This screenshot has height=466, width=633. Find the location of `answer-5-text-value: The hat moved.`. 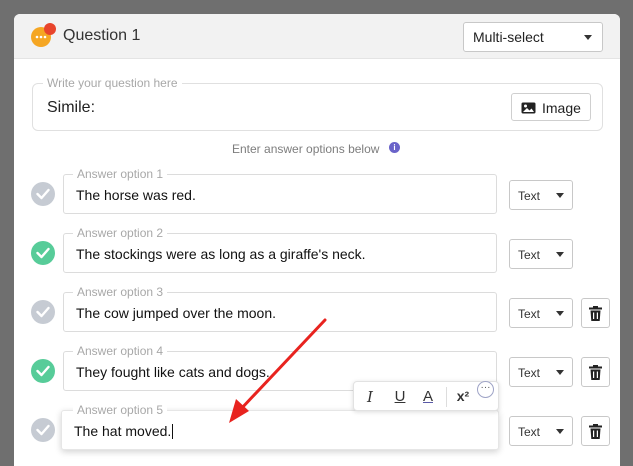

answer-5-text-value: The hat moved. is located at coordinates (123, 431).